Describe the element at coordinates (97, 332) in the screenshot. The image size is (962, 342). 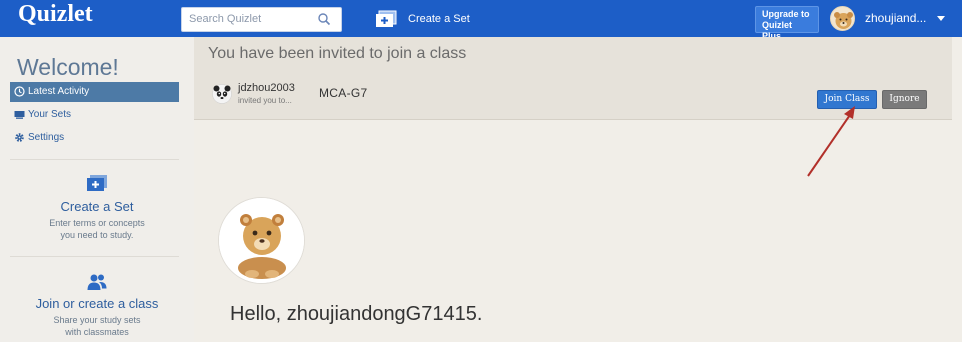
I see `class-promo-desc-line2: with classmates` at that location.